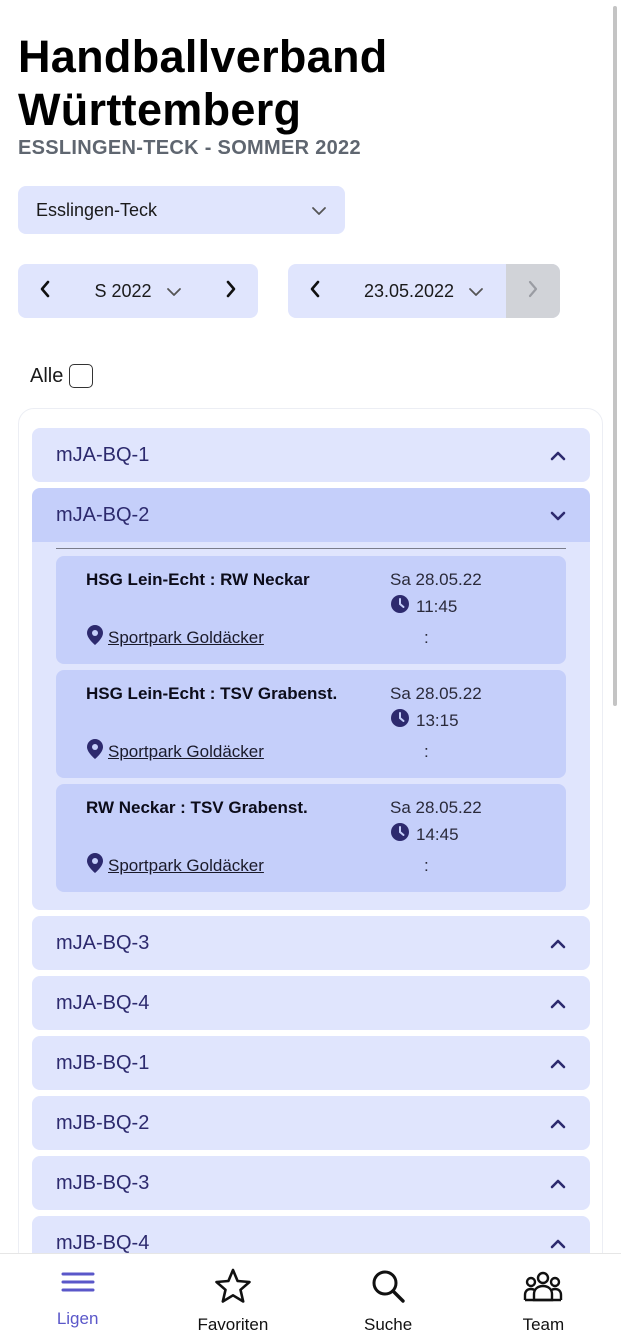  I want to click on match-teams: HSG Lein-Echt : TSV Grabenst., so click(212, 693).